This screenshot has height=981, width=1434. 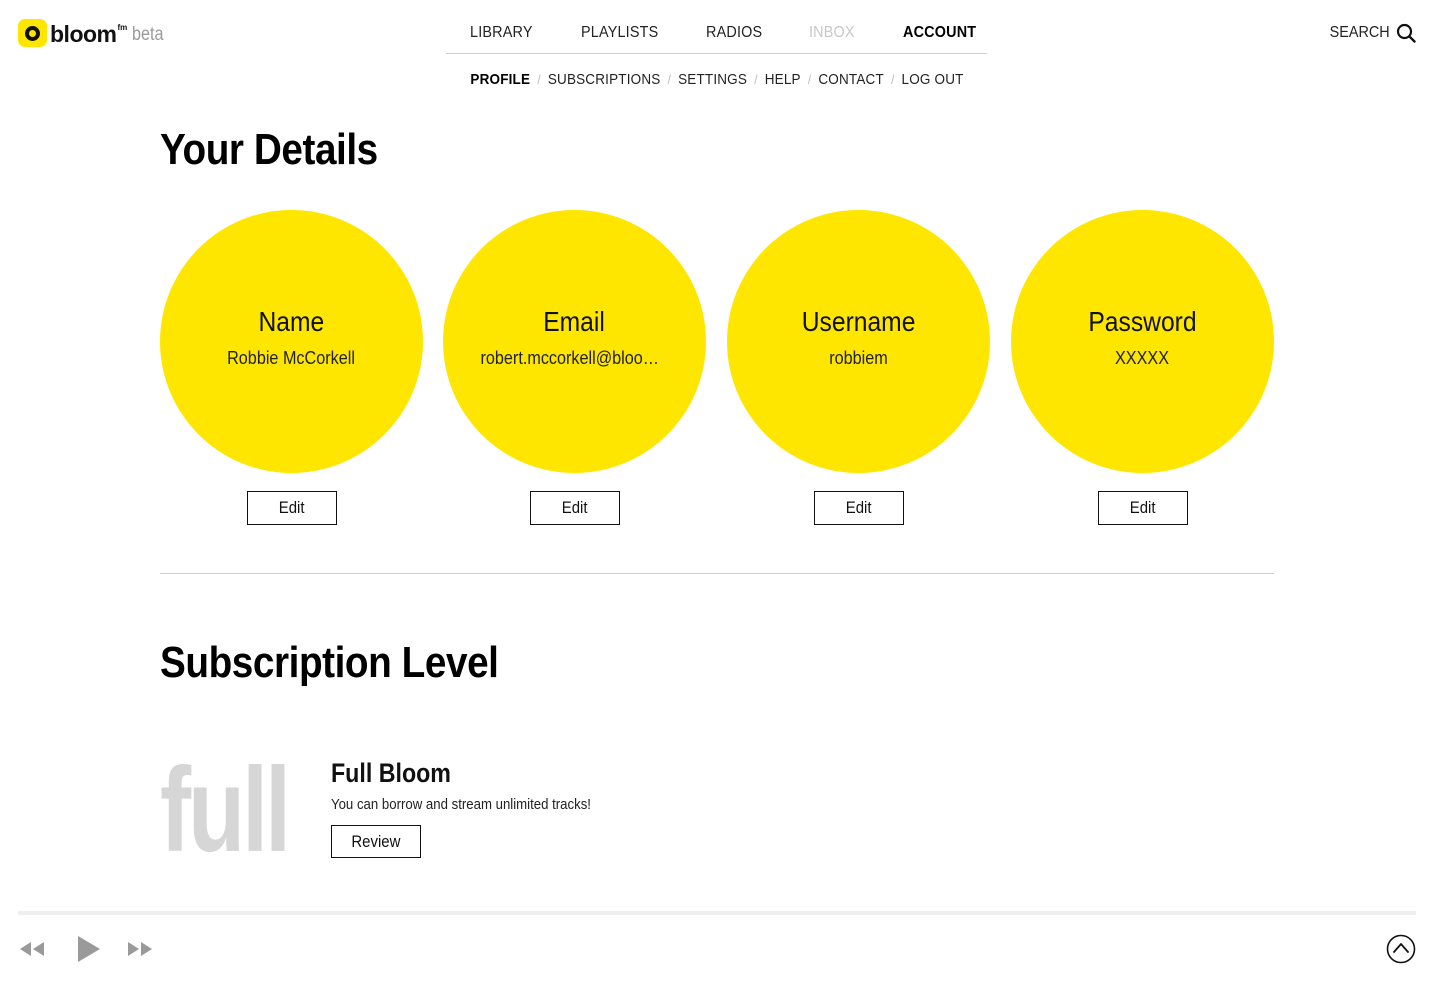 I want to click on subnav-item-subscriptions: SUBSCRIPTIONS, so click(x=604, y=79).